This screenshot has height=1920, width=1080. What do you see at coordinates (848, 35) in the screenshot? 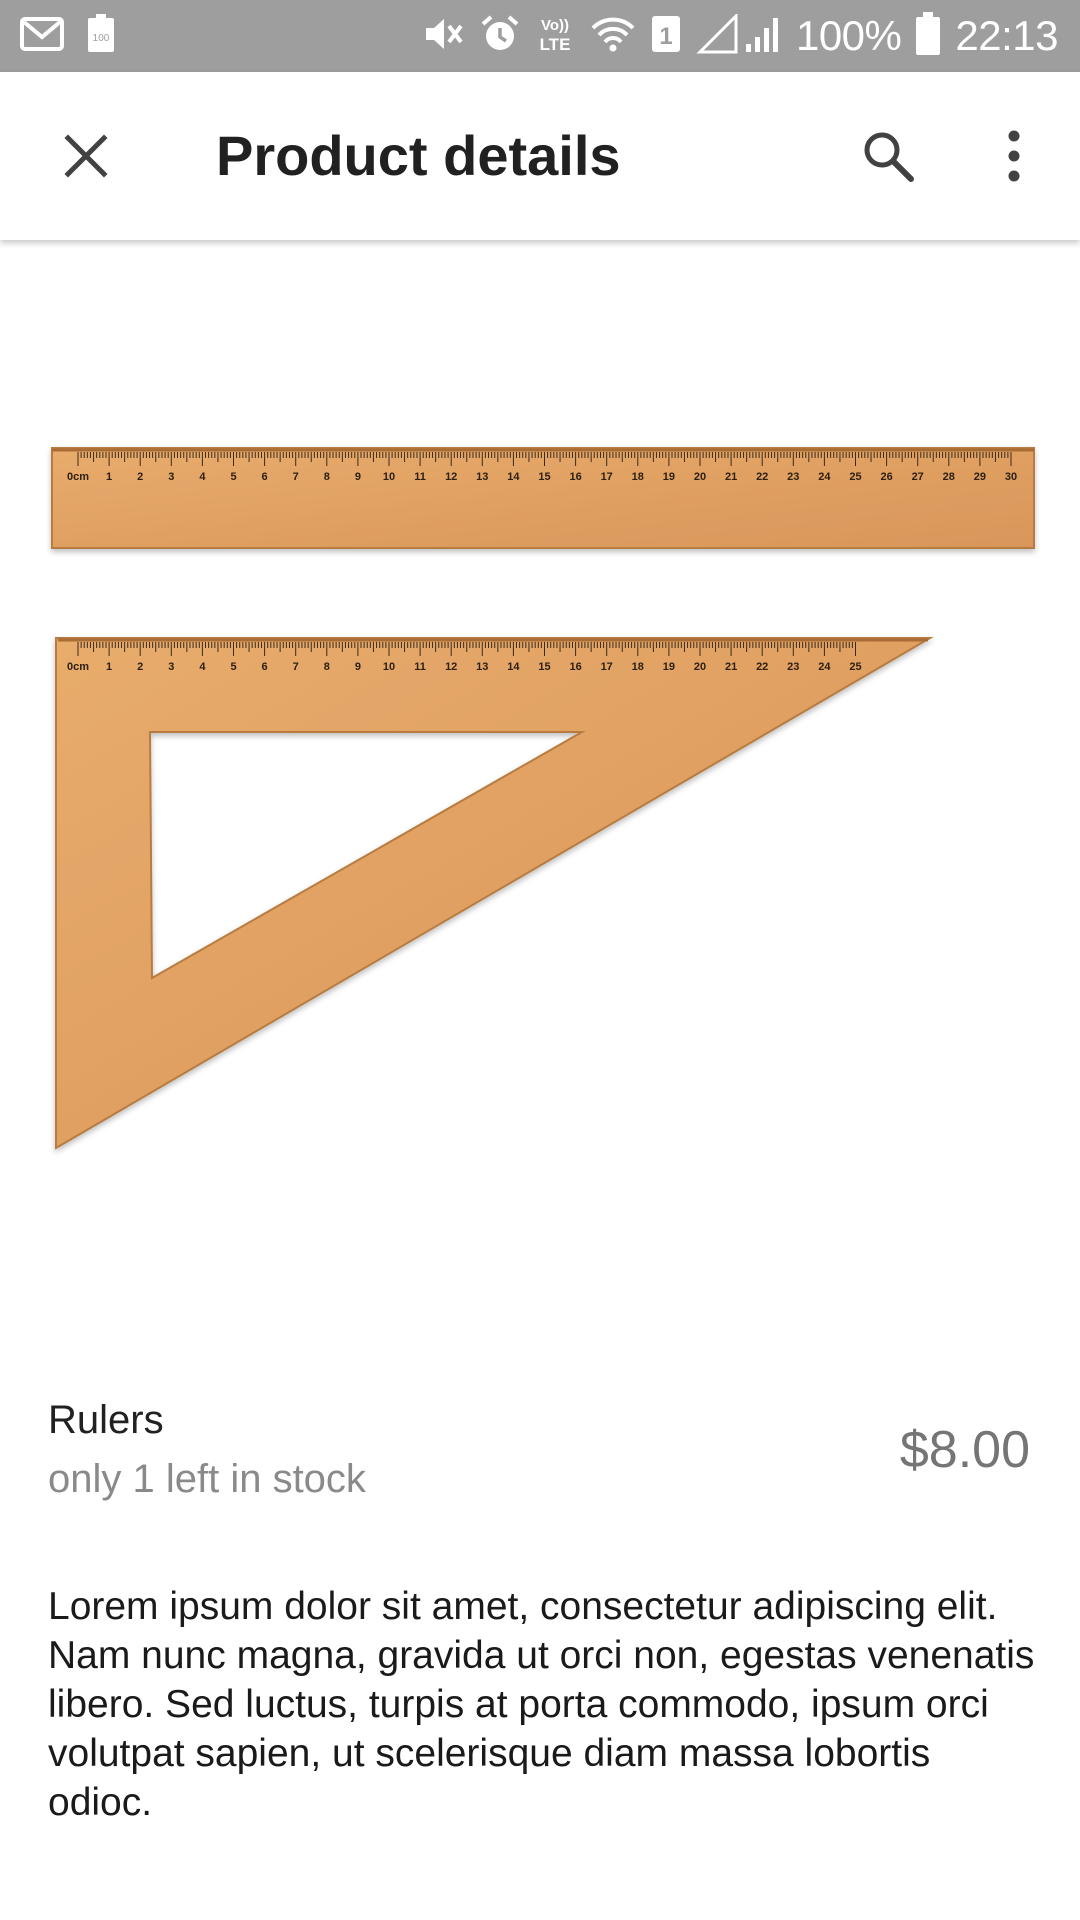
I see `battery-percent: 100%` at bounding box center [848, 35].